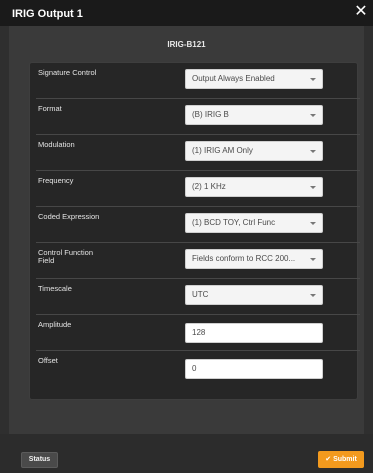  I want to click on frequency-label: Frequency, so click(56, 180).